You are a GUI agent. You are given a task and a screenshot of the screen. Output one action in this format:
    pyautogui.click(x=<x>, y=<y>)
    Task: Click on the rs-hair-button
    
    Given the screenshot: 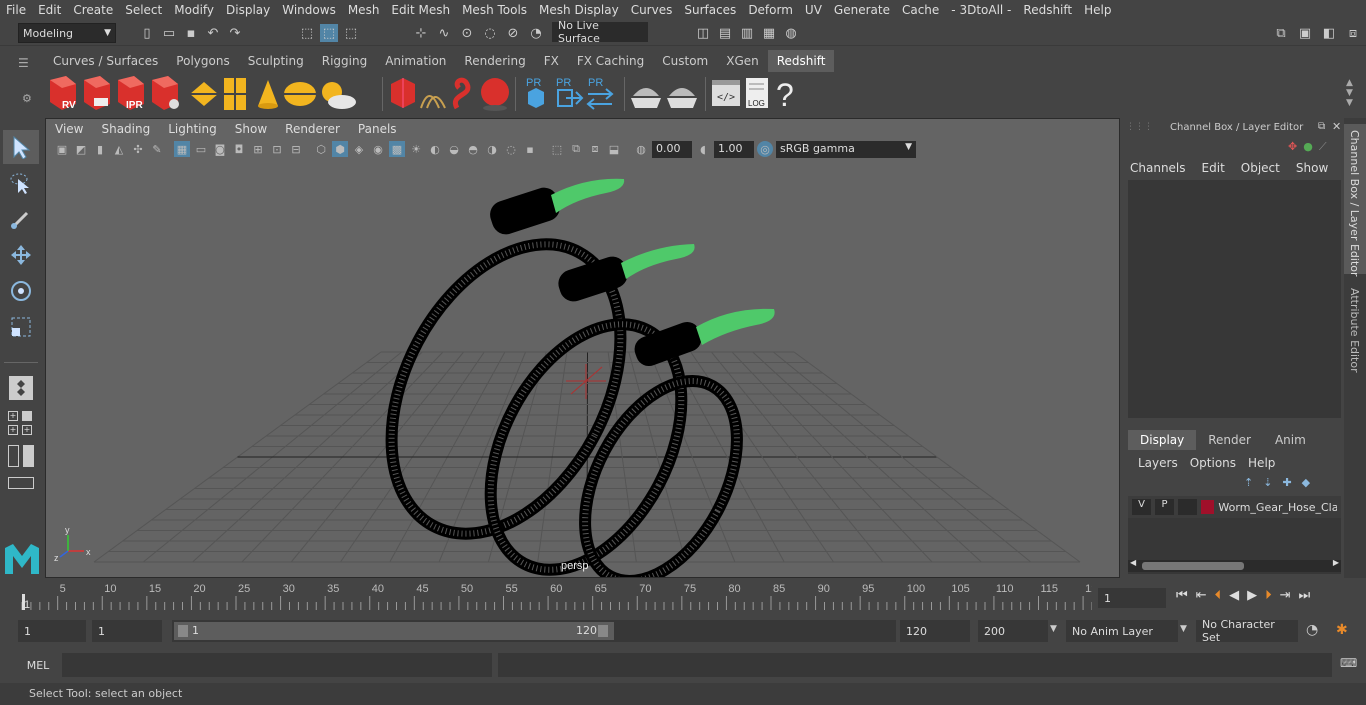 What is the action you would take?
    pyautogui.click(x=433, y=102)
    